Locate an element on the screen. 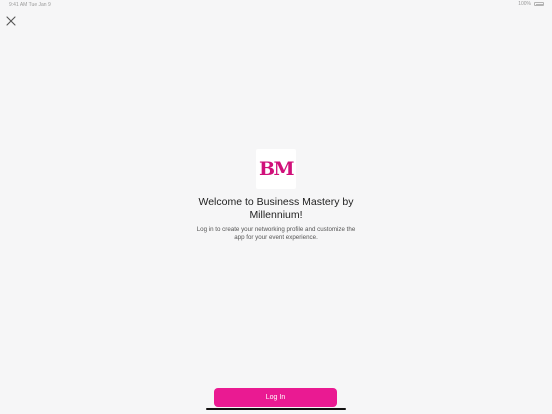 The width and height of the screenshot is (552, 414). status-right: 100% is located at coordinates (531, 4).